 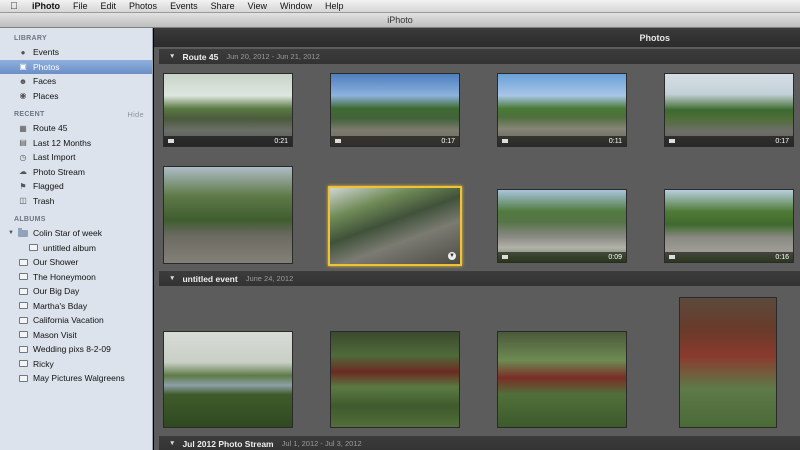 I want to click on sidebar-item-our-shower: Our Shower, so click(x=76, y=262).